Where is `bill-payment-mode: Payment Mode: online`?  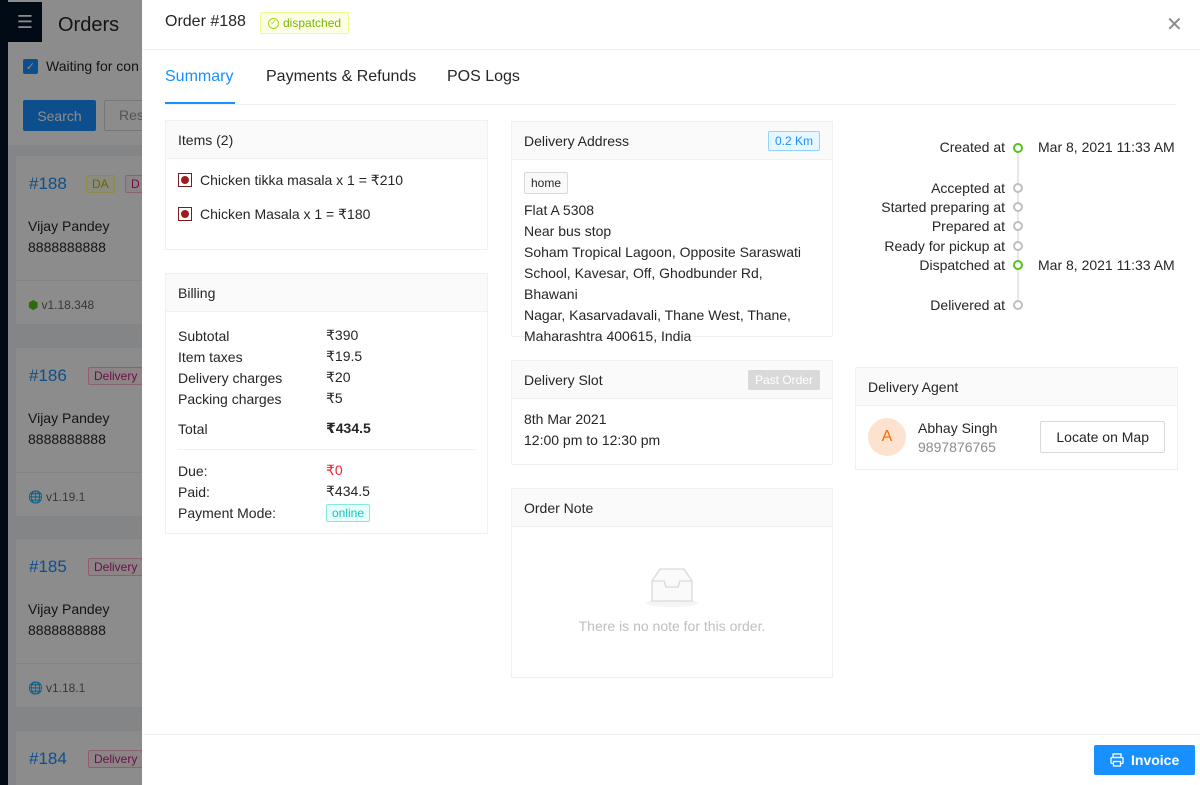 bill-payment-mode: Payment Mode: online is located at coordinates (326, 512).